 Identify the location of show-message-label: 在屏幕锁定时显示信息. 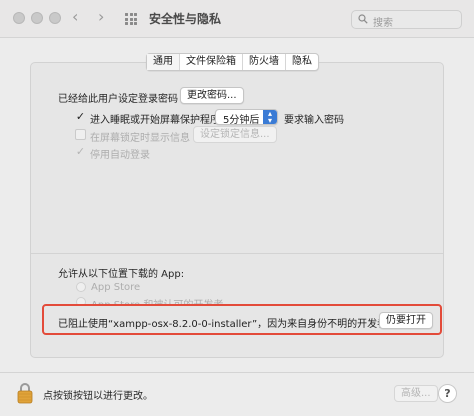
(140, 138).